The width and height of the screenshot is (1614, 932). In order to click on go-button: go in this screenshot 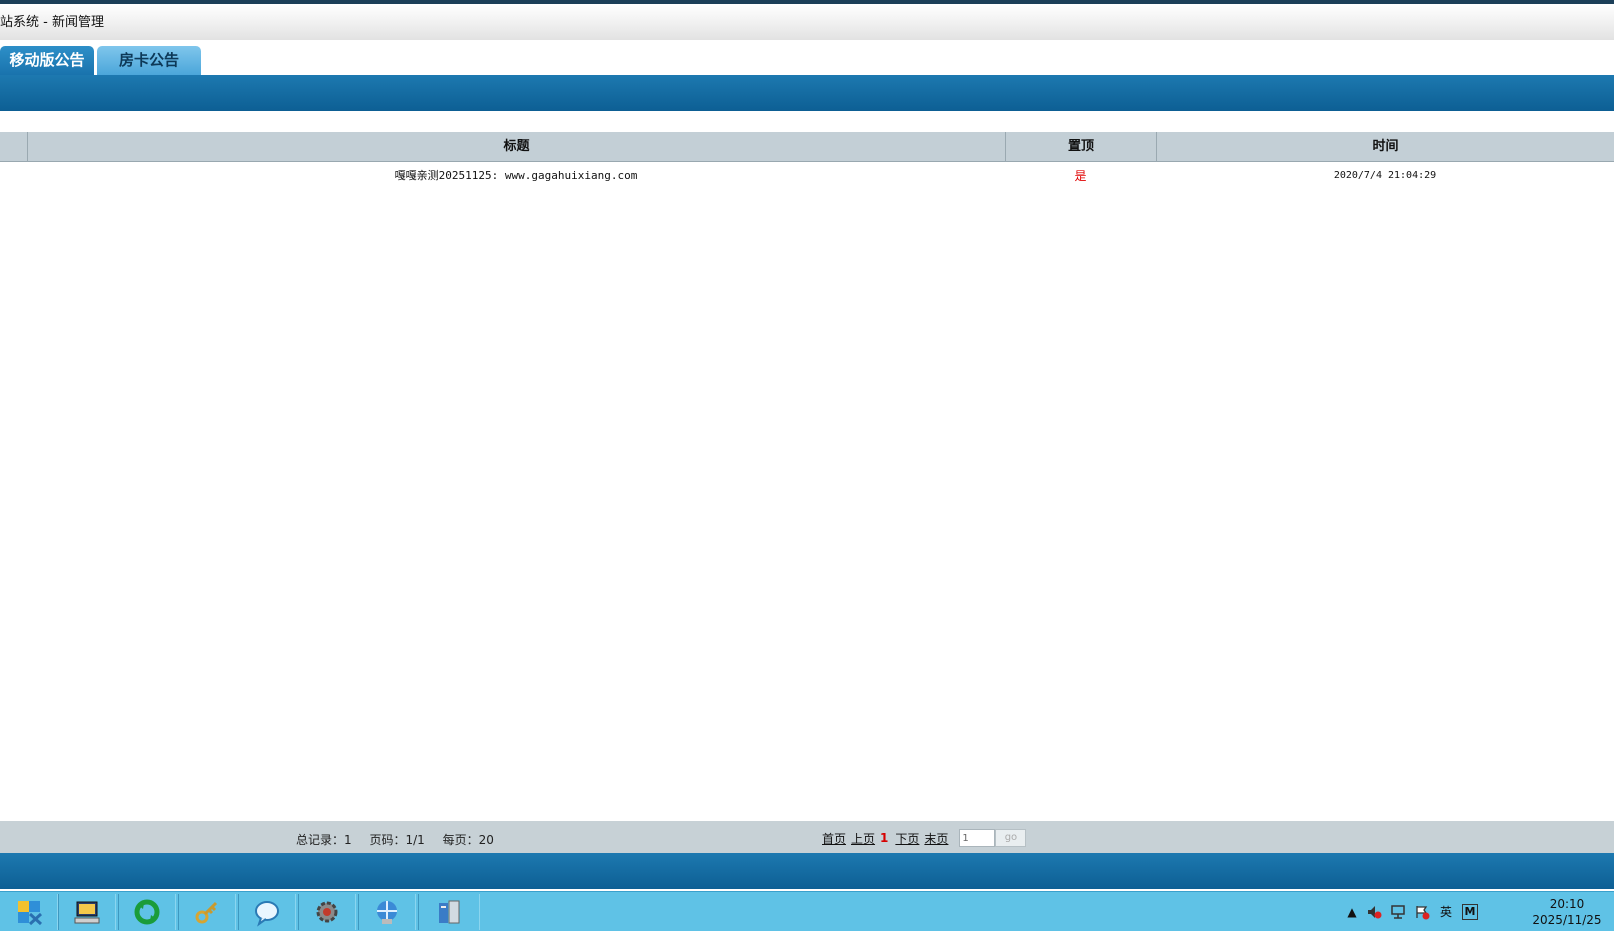, I will do `click(1011, 838)`.